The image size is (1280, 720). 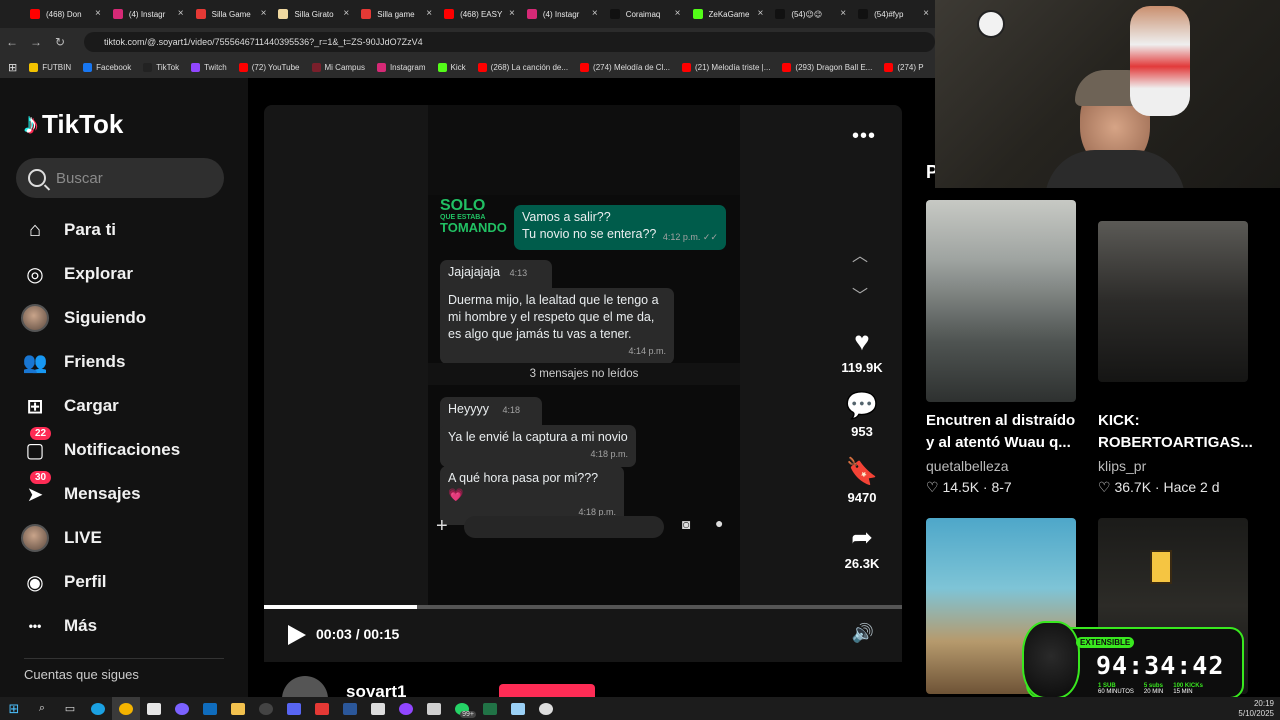 What do you see at coordinates (98, 708) in the screenshot?
I see `edge-icon` at bounding box center [98, 708].